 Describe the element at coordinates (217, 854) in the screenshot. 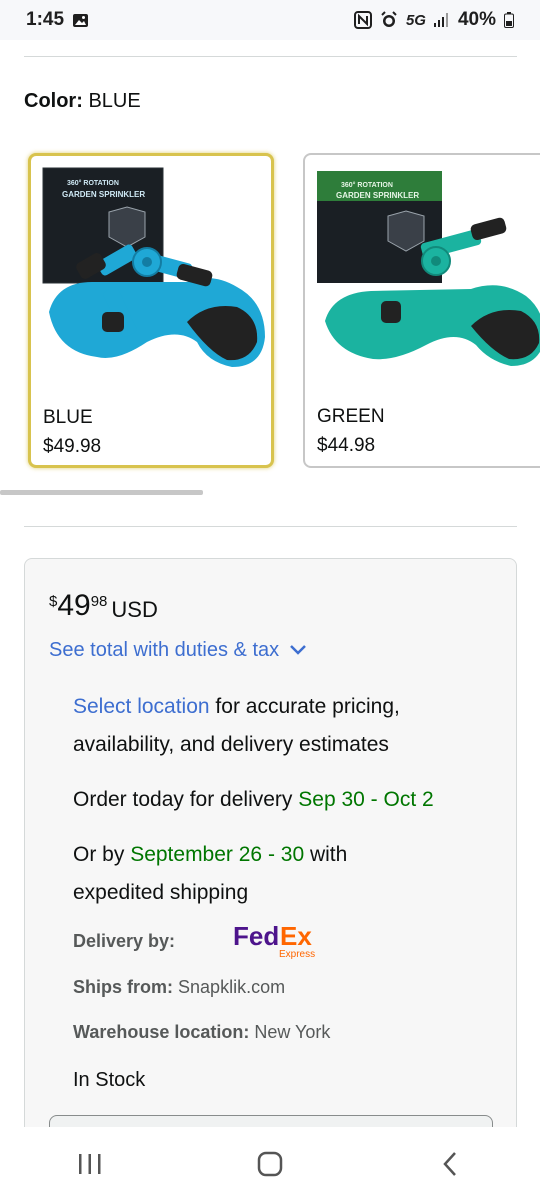

I see `expedited-dates: September 26 - 30` at that location.